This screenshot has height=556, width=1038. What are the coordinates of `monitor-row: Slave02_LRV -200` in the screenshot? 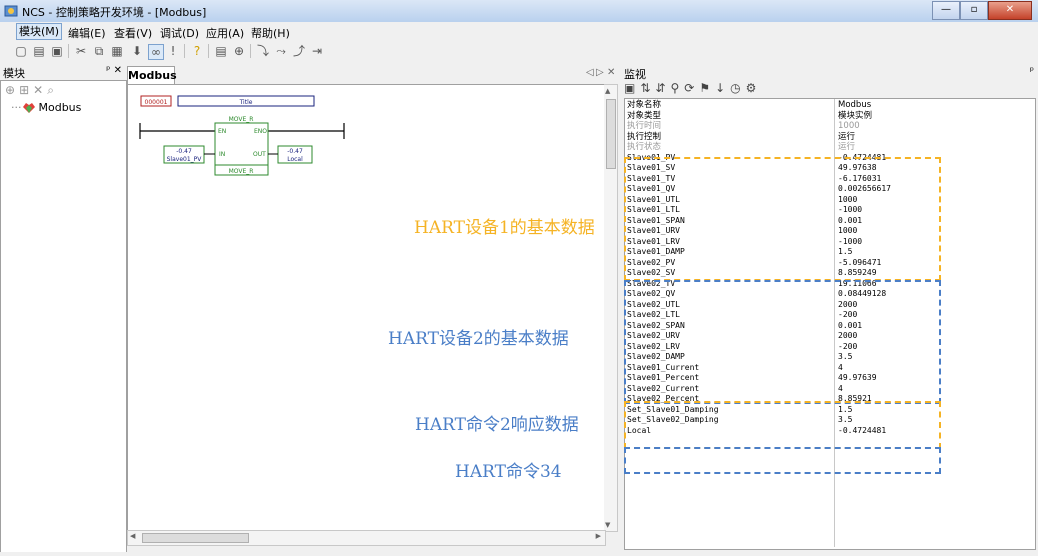 It's located at (830, 347).